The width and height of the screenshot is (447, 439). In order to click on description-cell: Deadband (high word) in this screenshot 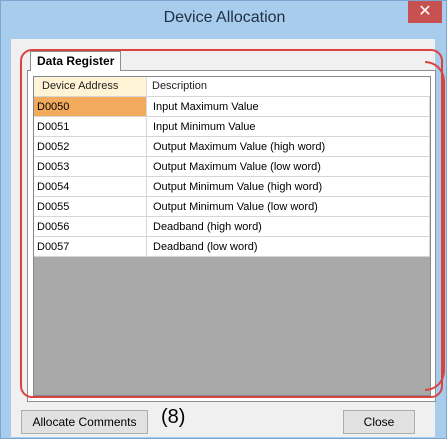, I will do `click(288, 227)`.